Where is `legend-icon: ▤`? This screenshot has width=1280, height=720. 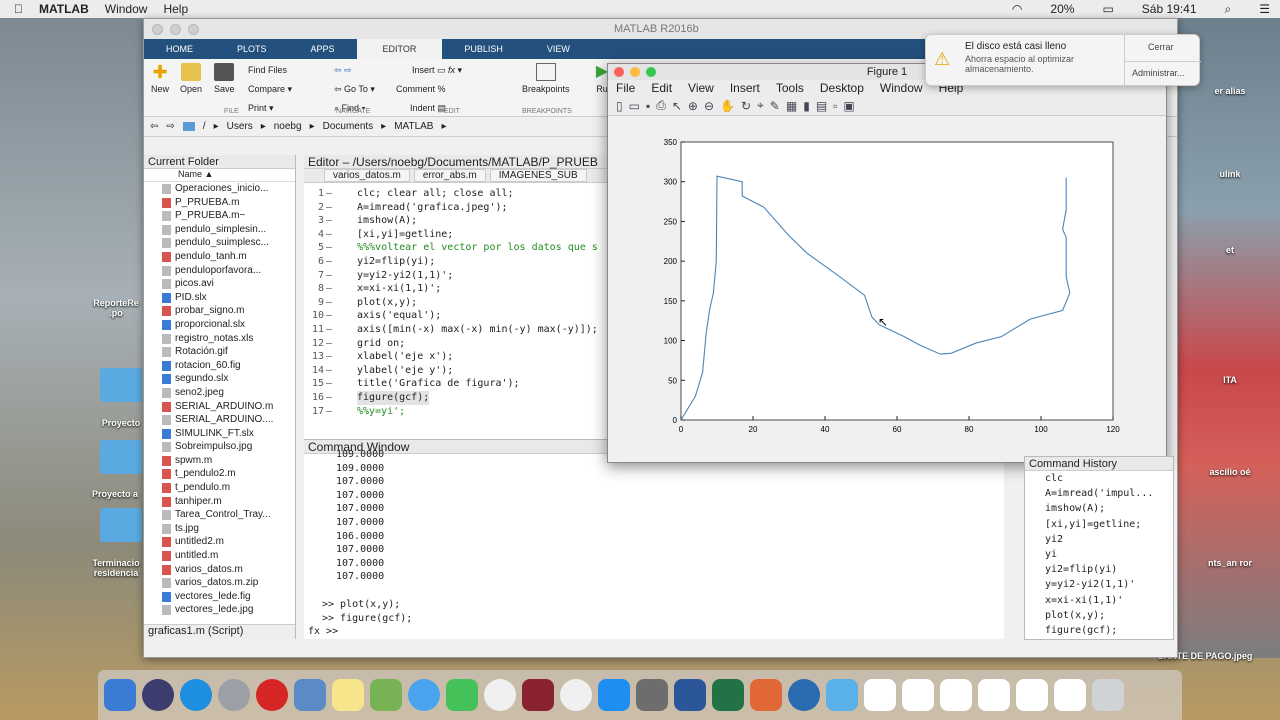 legend-icon: ▤ is located at coordinates (821, 106).